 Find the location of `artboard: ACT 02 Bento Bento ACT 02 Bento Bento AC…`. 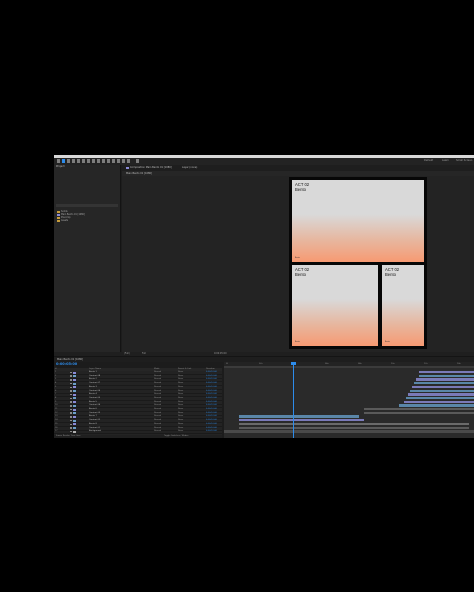

artboard: ACT 02 Bento Bento ACT 02 Bento Bento AC… is located at coordinates (358, 263).